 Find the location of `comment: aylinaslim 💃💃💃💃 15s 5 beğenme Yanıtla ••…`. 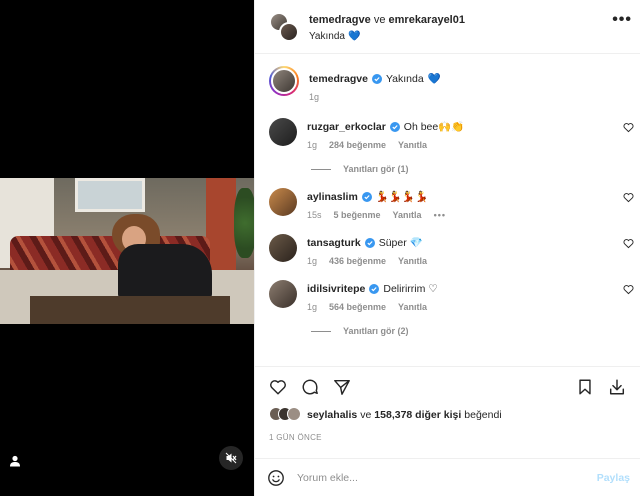

comment: aylinaslim 💃💃💃💃 15s 5 beğenme Yanıtla ••… is located at coordinates (451, 204).